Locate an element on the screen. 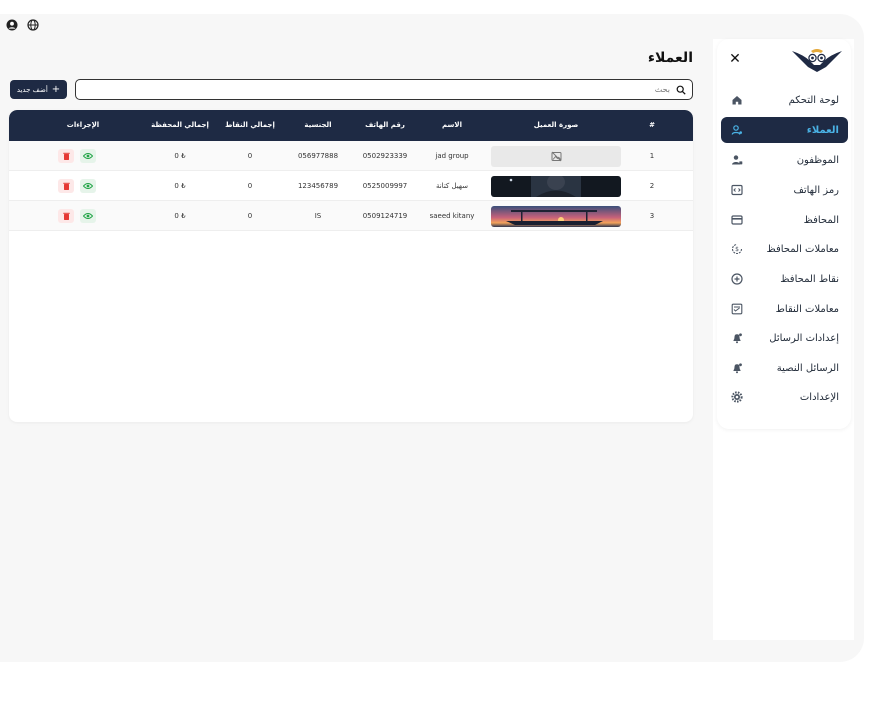 The height and width of the screenshot is (706, 893). sidebar-item-wallets: المحافظ is located at coordinates (784, 220).